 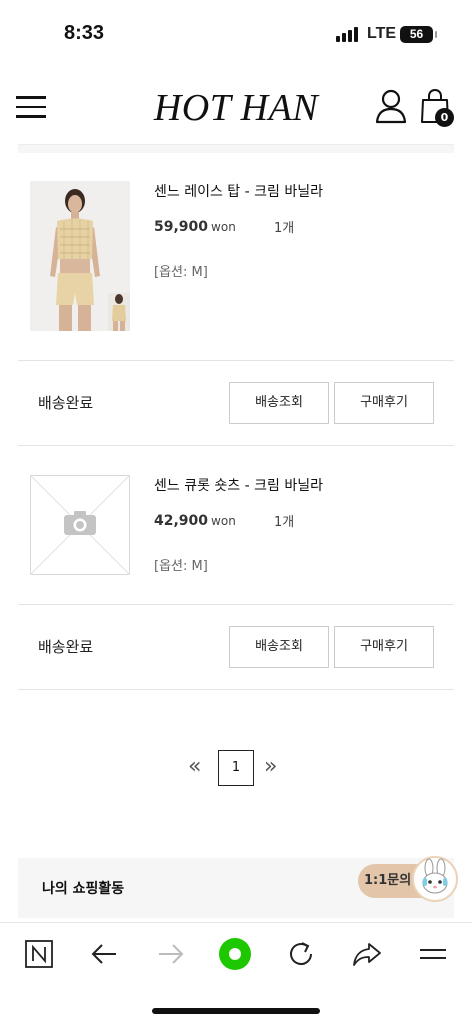 What do you see at coordinates (39, 954) in the screenshot?
I see `naver-n-icon` at bounding box center [39, 954].